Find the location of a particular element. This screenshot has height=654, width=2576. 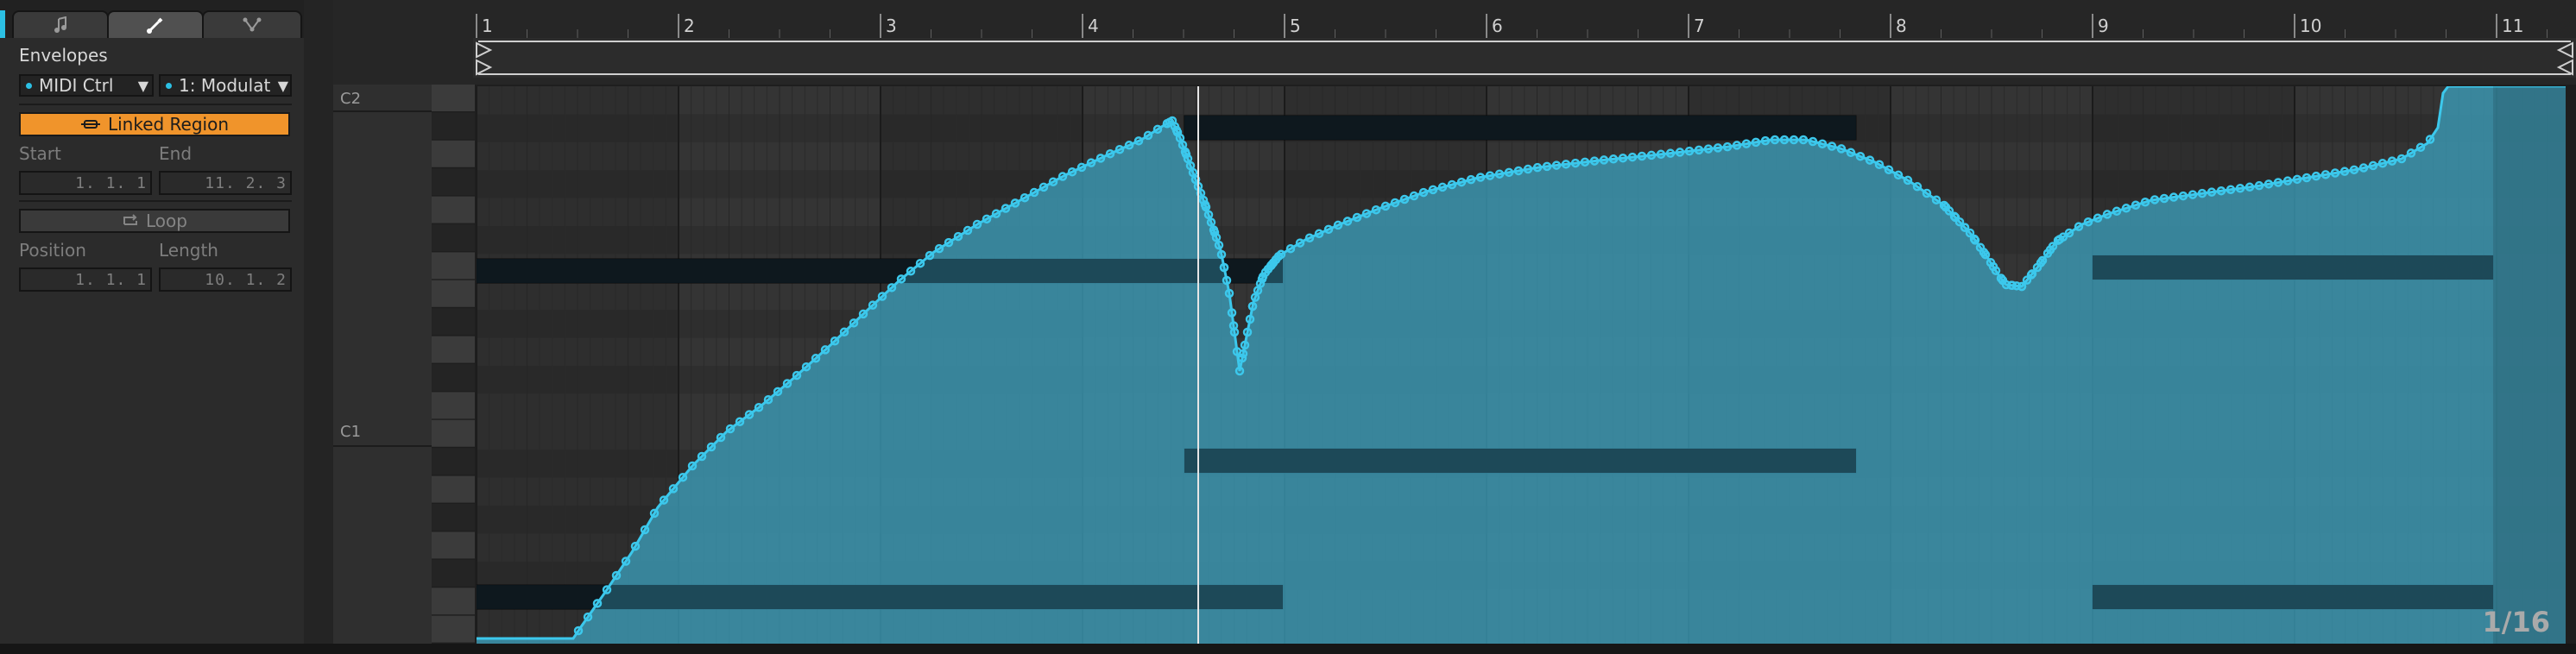

bar-number: 8 is located at coordinates (1901, 26).